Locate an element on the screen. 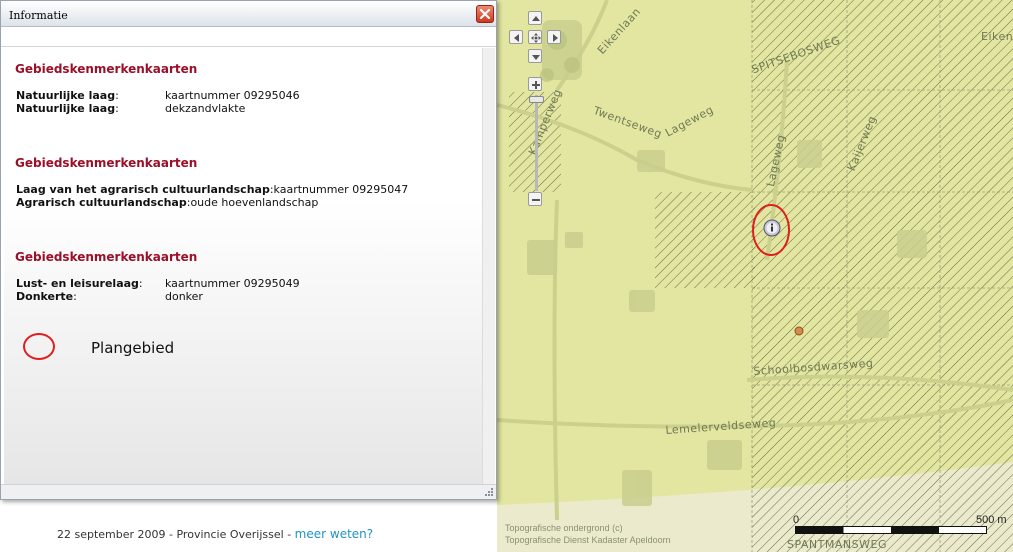 Image resolution: width=1013 pixels, height=552 pixels. info-window-statusbar is located at coordinates (248, 491).